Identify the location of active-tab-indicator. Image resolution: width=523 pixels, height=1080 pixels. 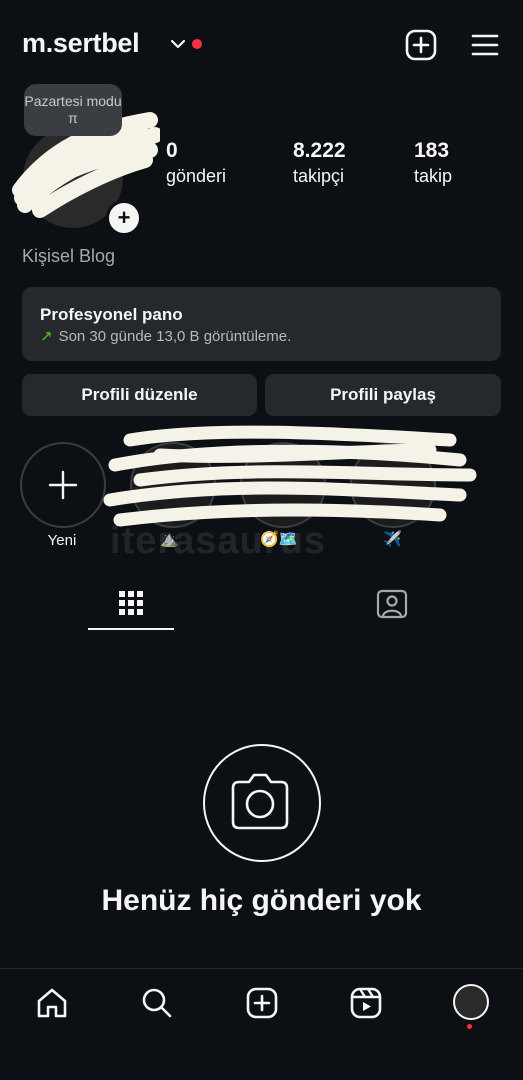
(131, 629).